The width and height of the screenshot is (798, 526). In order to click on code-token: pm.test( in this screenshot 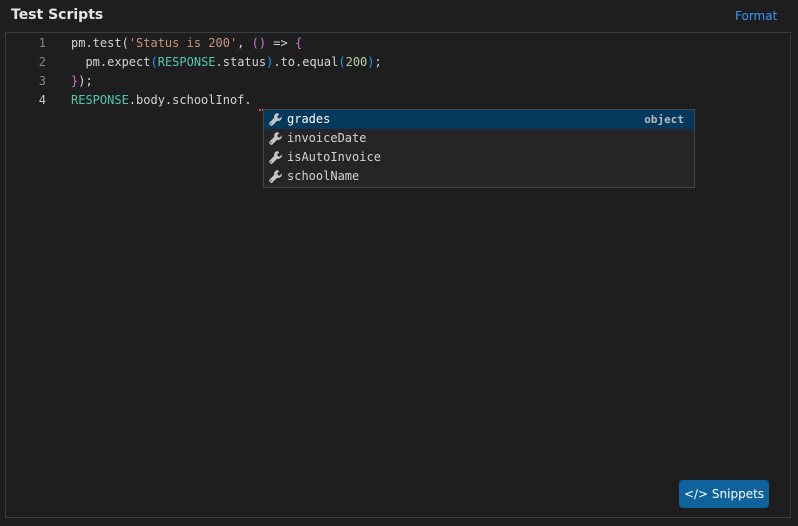, I will do `click(100, 43)`.